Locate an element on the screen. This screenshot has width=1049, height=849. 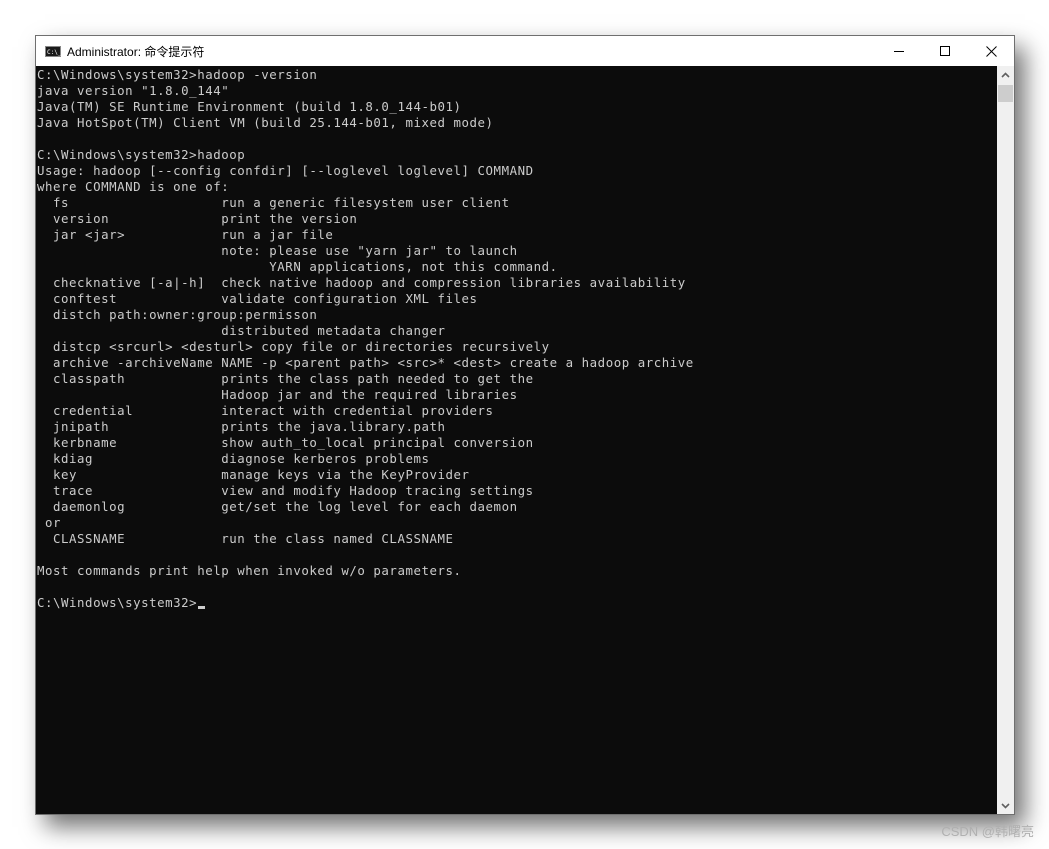
terminal-line: or is located at coordinates (49, 522).